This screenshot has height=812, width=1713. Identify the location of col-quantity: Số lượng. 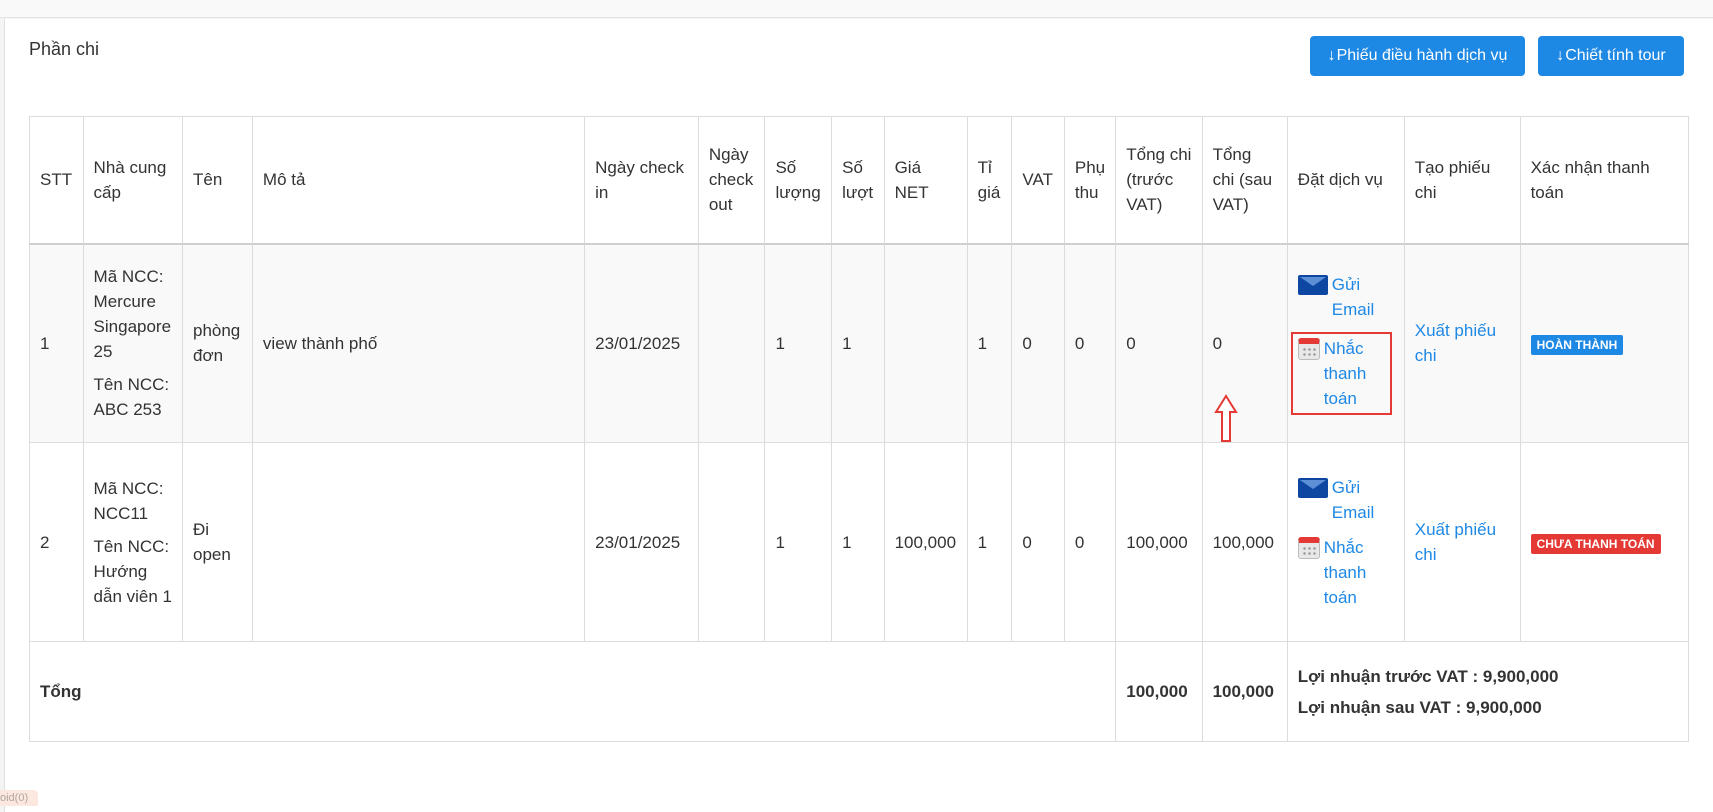
(798, 180).